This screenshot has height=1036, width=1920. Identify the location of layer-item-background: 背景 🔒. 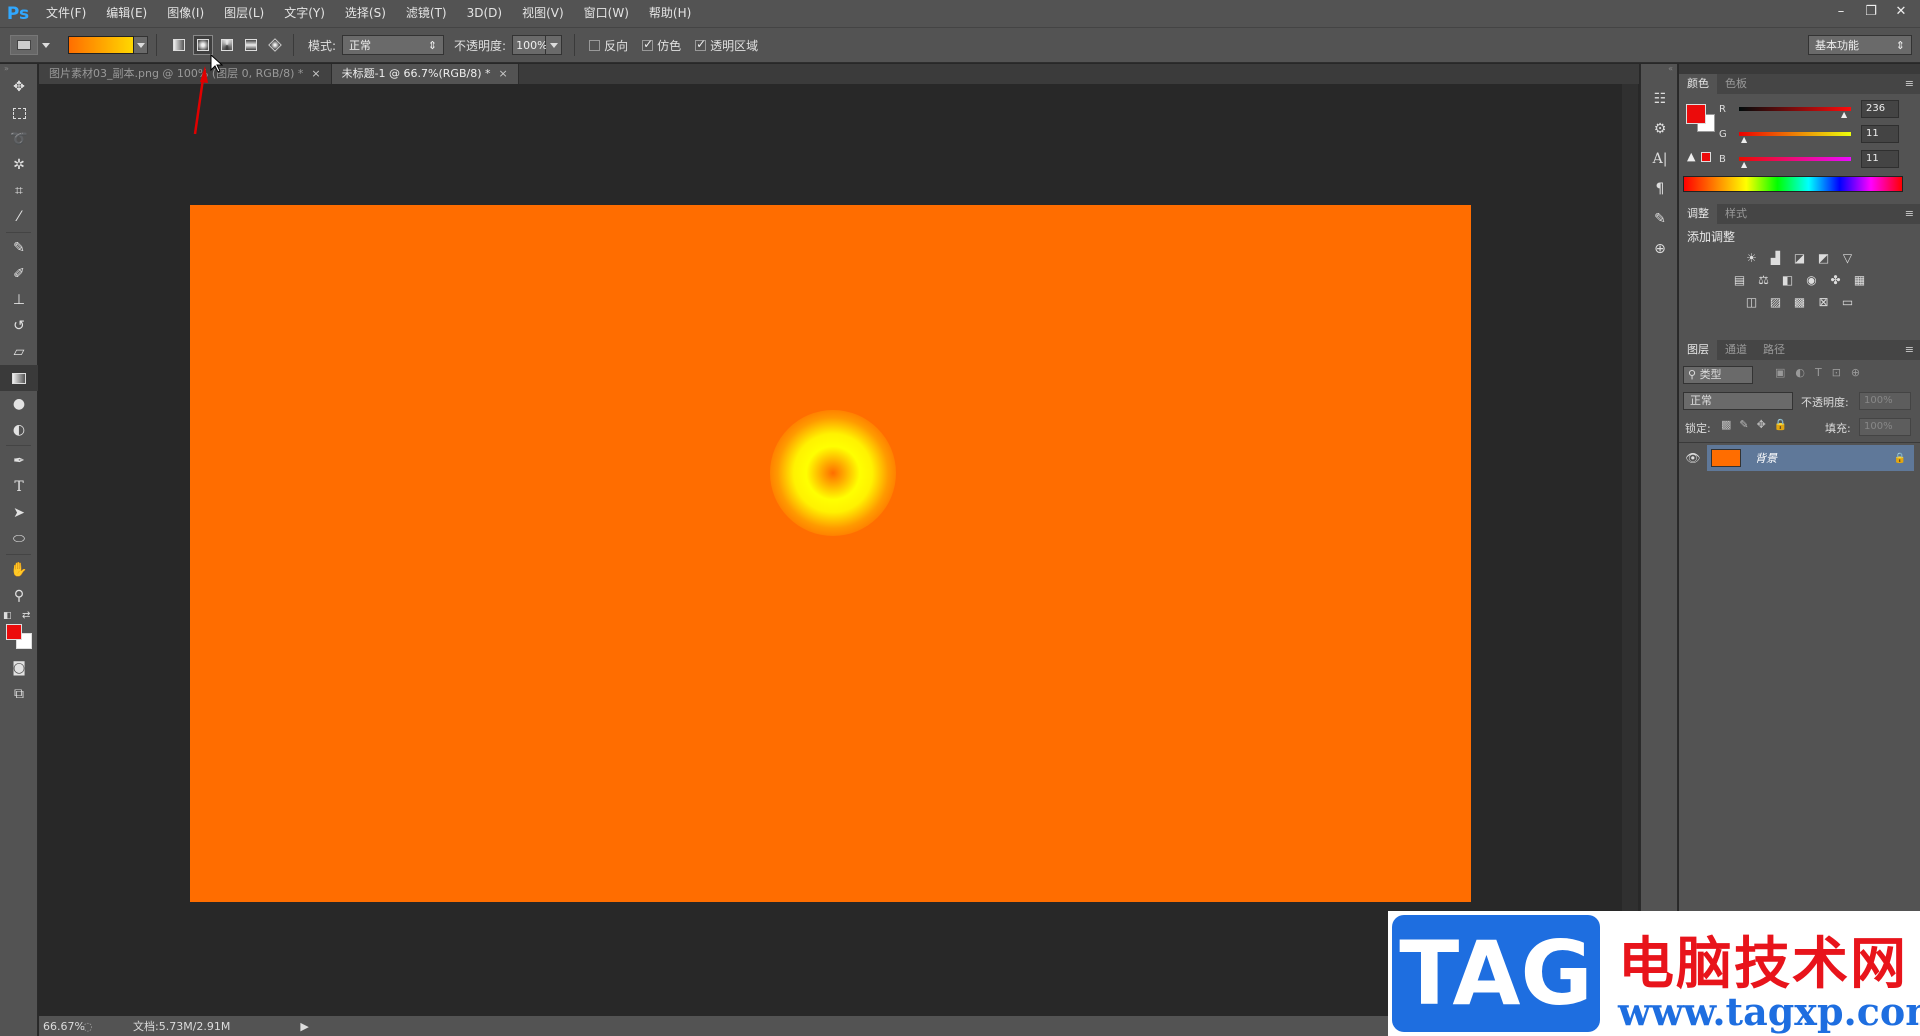
(1810, 458).